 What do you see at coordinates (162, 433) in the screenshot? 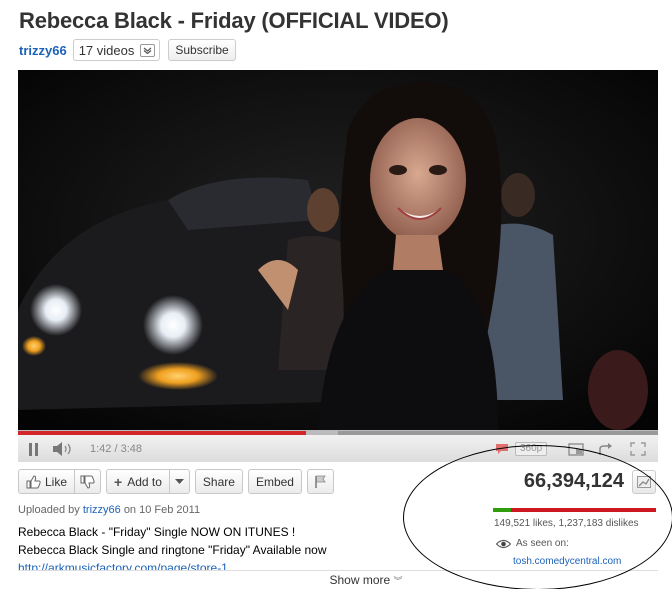
I see `played-bar` at bounding box center [162, 433].